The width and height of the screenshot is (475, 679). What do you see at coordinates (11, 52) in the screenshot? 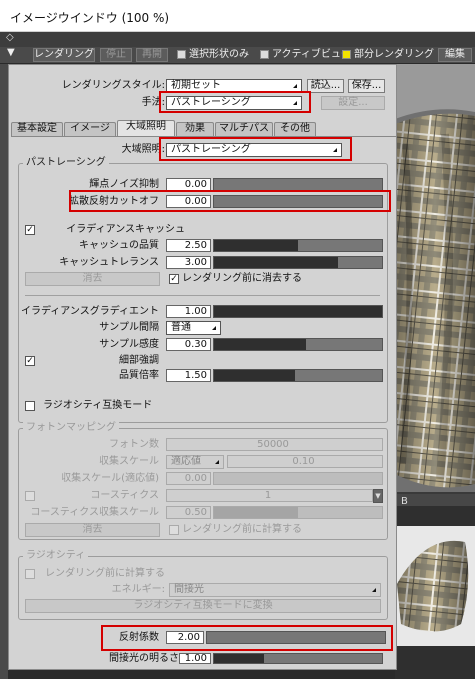
I see `collapse-icon: ▼` at bounding box center [11, 52].